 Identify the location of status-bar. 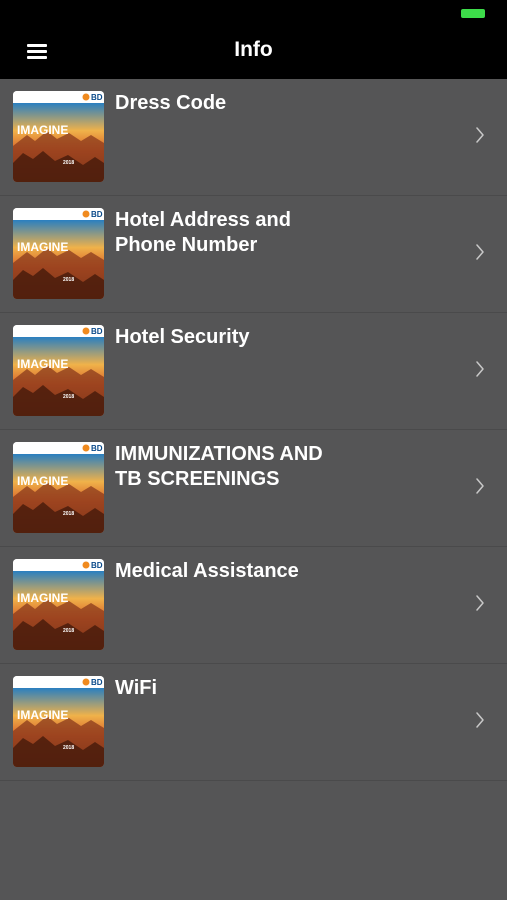
(253, 12).